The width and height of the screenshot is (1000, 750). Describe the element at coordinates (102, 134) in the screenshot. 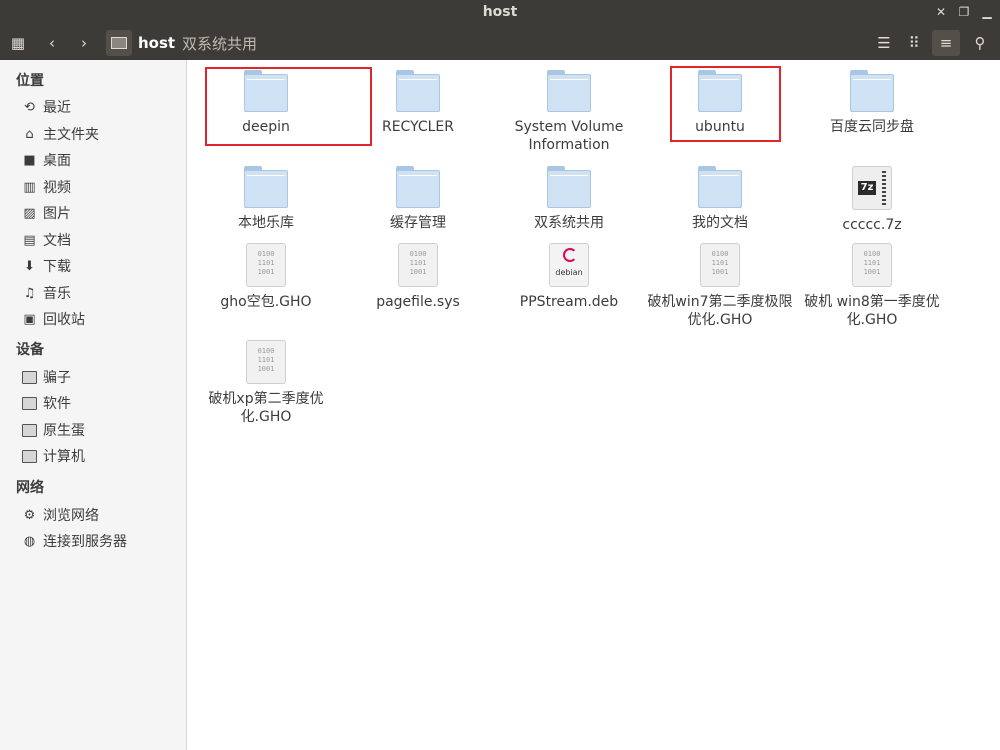

I see `sidebar-item-home: ⌂ 主文件夹` at that location.